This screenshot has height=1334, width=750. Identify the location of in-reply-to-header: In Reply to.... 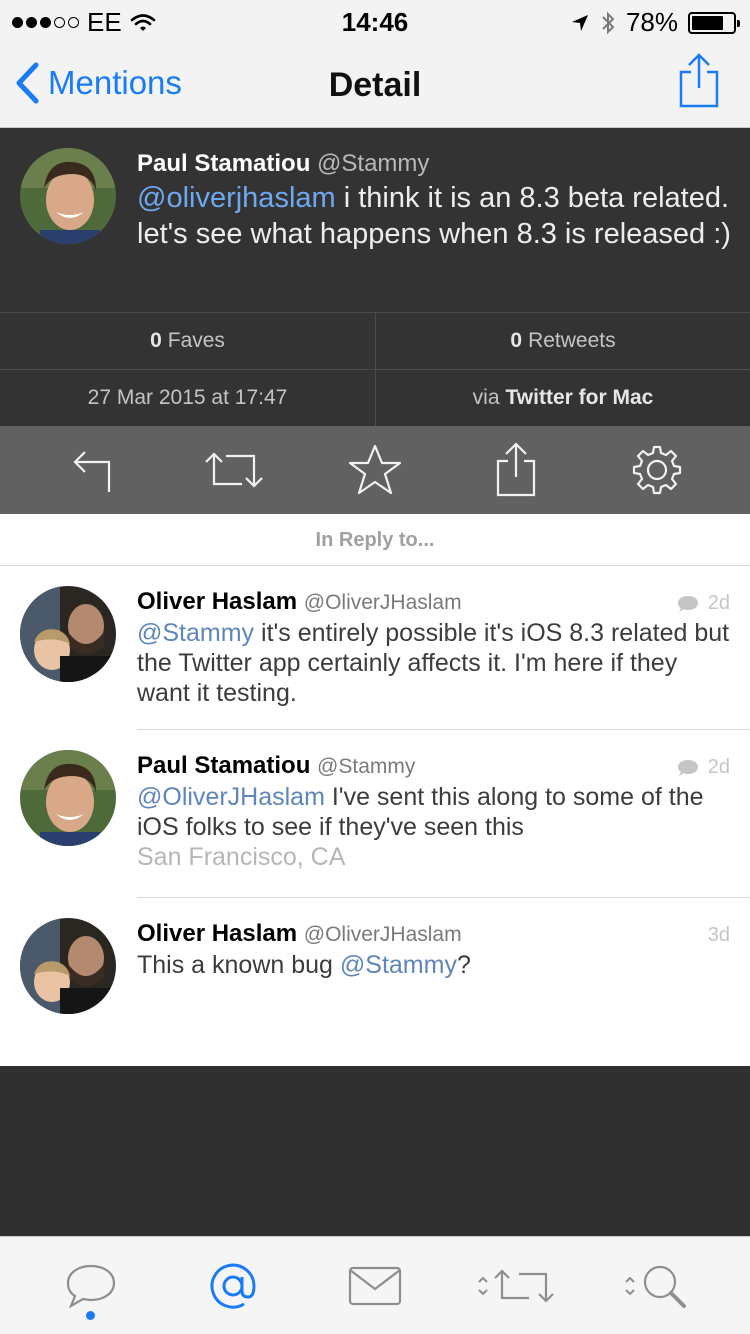
(375, 540).